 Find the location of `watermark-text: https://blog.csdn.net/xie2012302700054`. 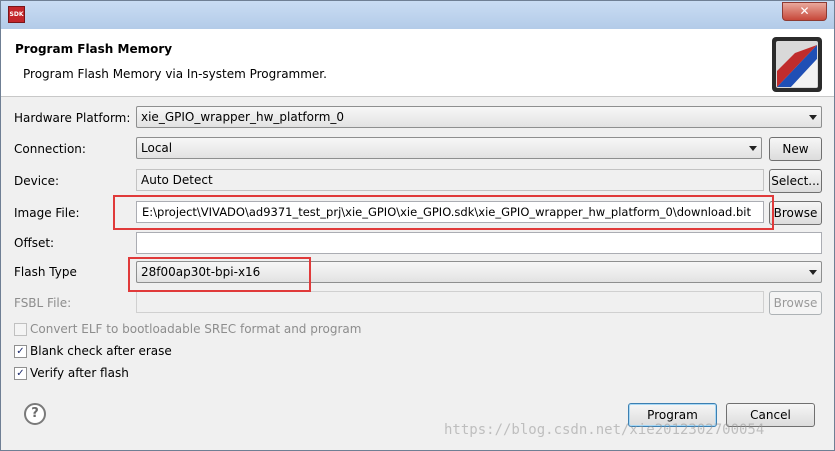

watermark-text: https://blog.csdn.net/xie2012302700054 is located at coordinates (604, 430).